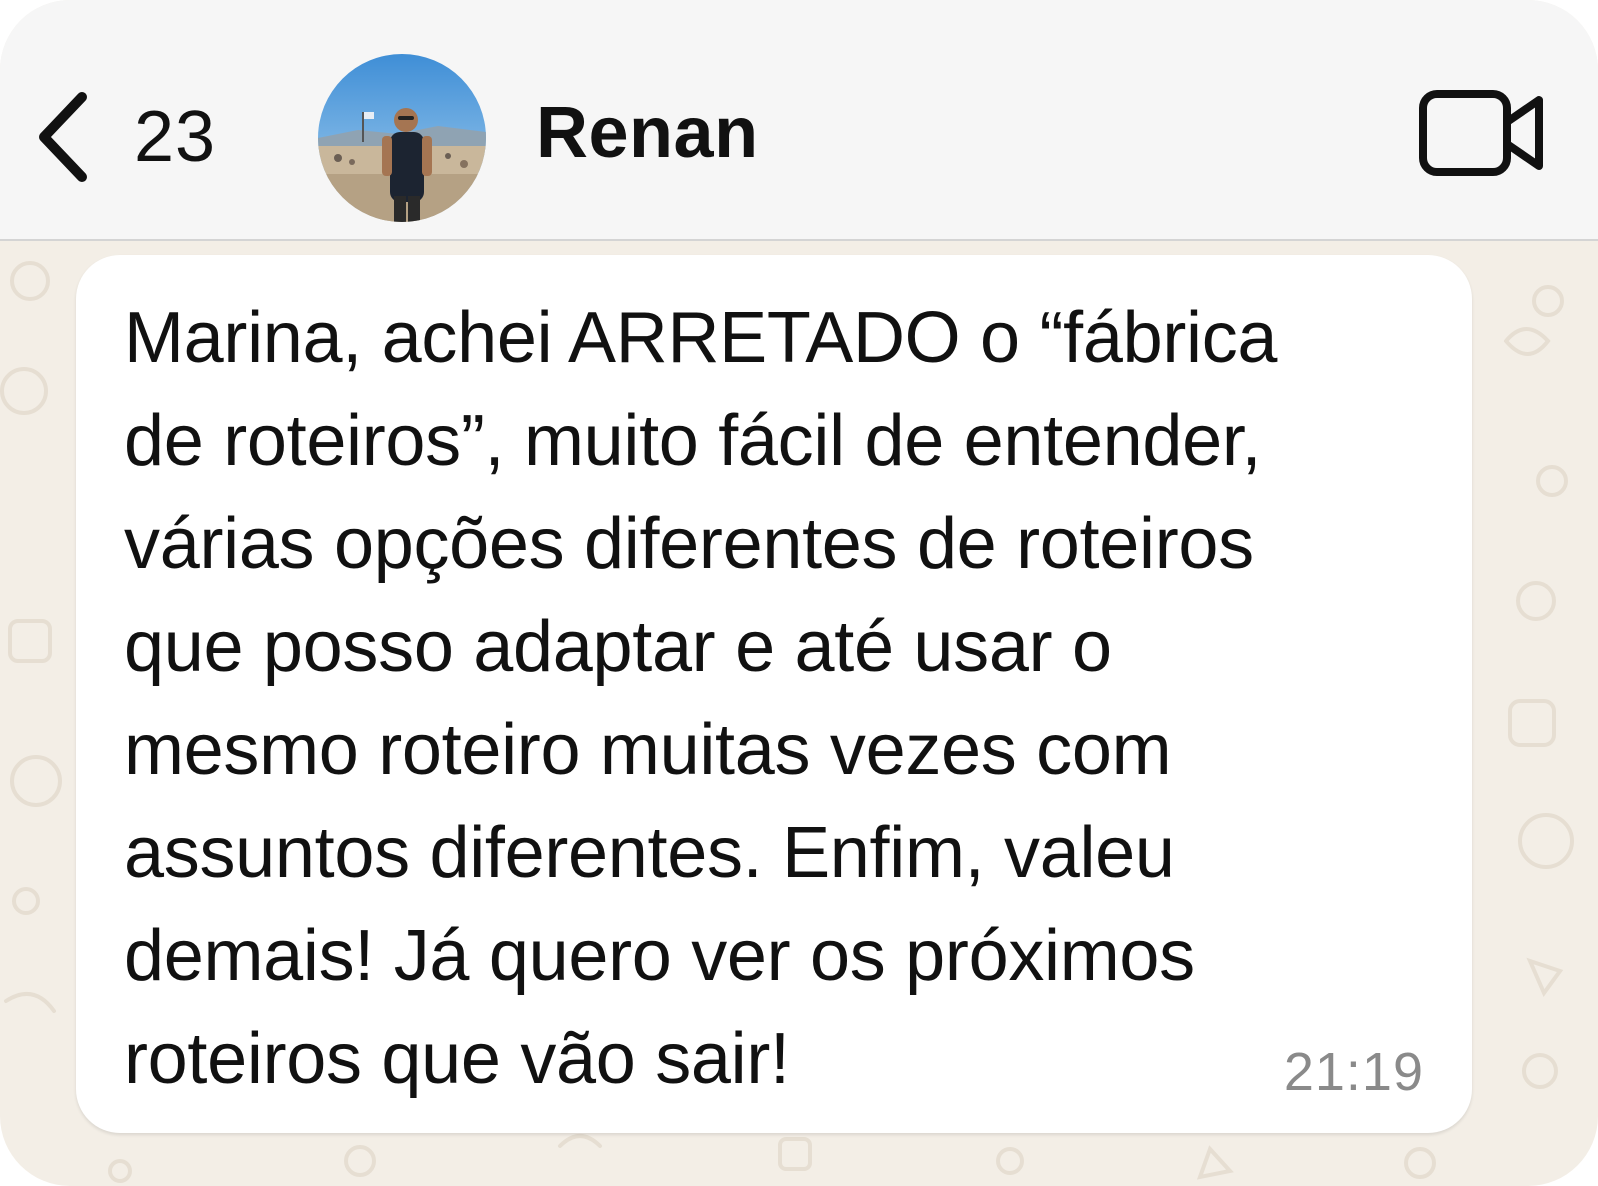 This screenshot has height=1186, width=1598. I want to click on message-timestamp: 21:19, so click(1353, 1072).